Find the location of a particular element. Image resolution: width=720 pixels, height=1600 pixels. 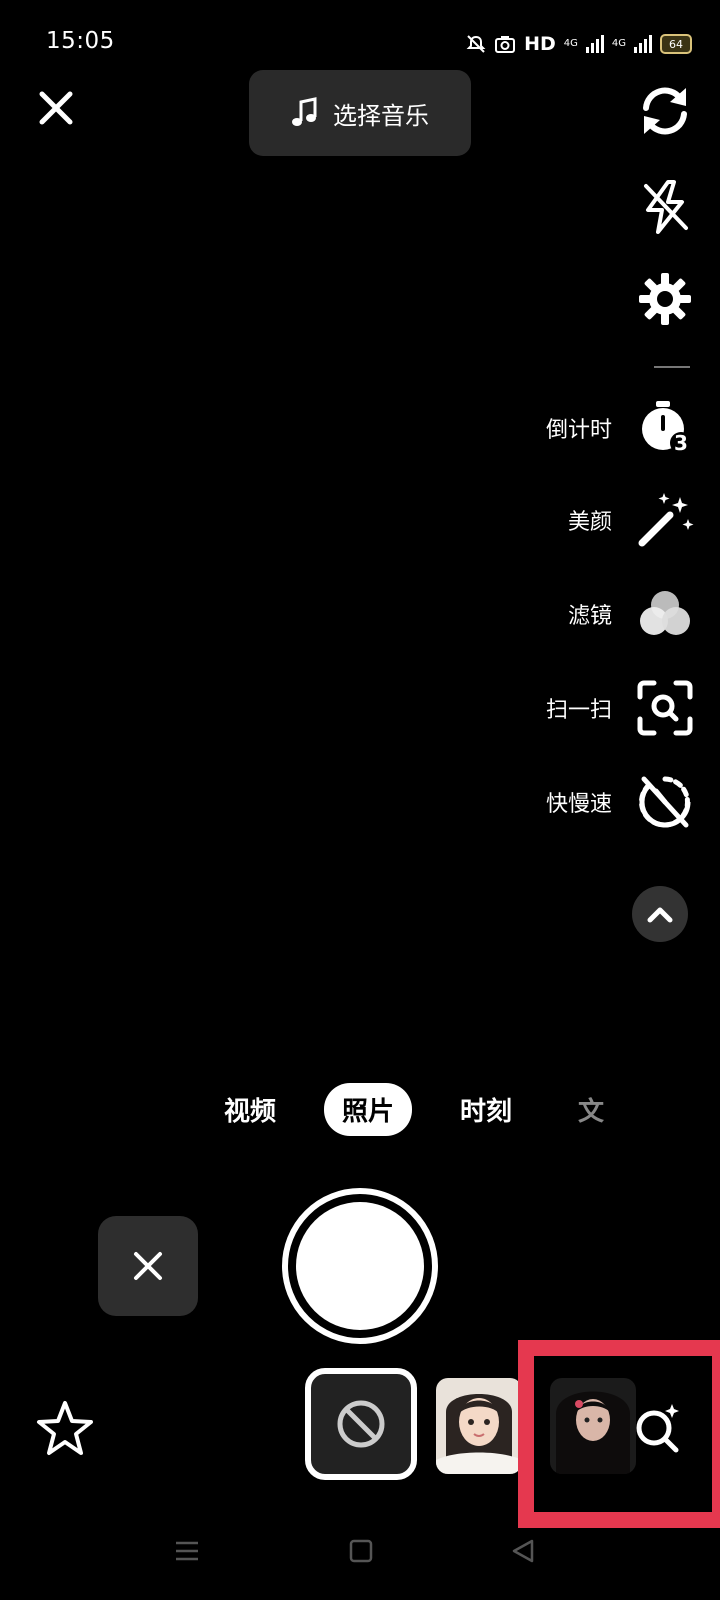

speed-icon is located at coordinates (665, 802).